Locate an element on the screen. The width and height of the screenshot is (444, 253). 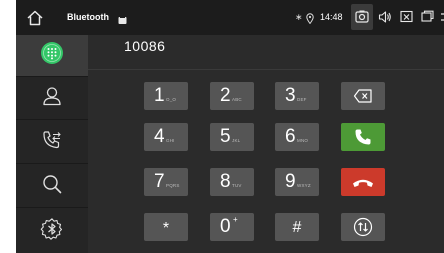
key-digit: # is located at coordinates (297, 227).